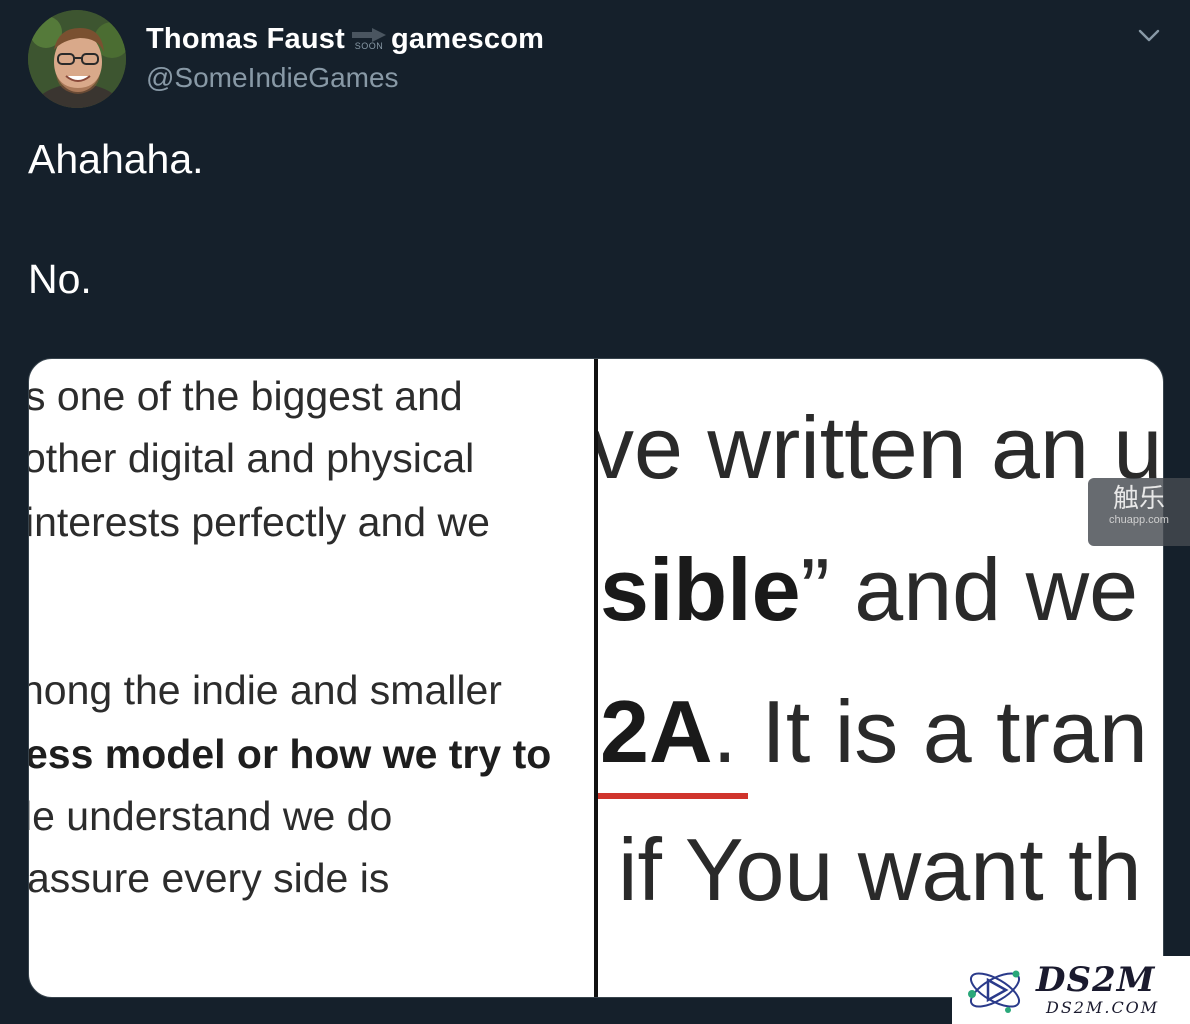  I want to click on user-handle: @SomeIndieGames, so click(272, 78).